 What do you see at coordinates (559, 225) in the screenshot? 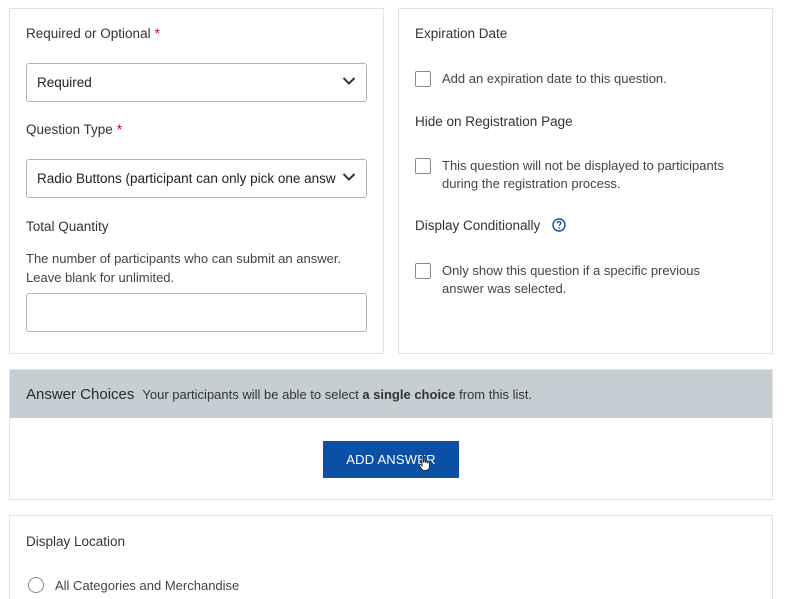
I see `help-circle-icon` at bounding box center [559, 225].